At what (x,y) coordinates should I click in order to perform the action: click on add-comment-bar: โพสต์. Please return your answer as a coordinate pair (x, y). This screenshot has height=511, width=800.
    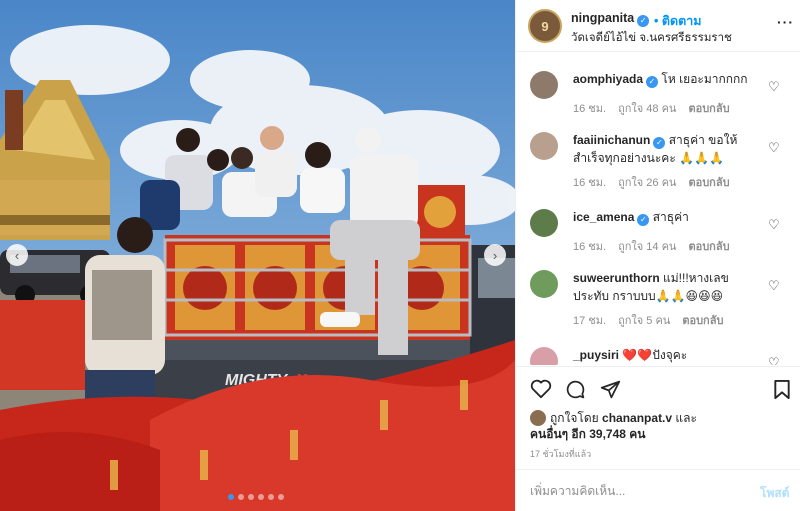
    Looking at the image, I should click on (658, 490).